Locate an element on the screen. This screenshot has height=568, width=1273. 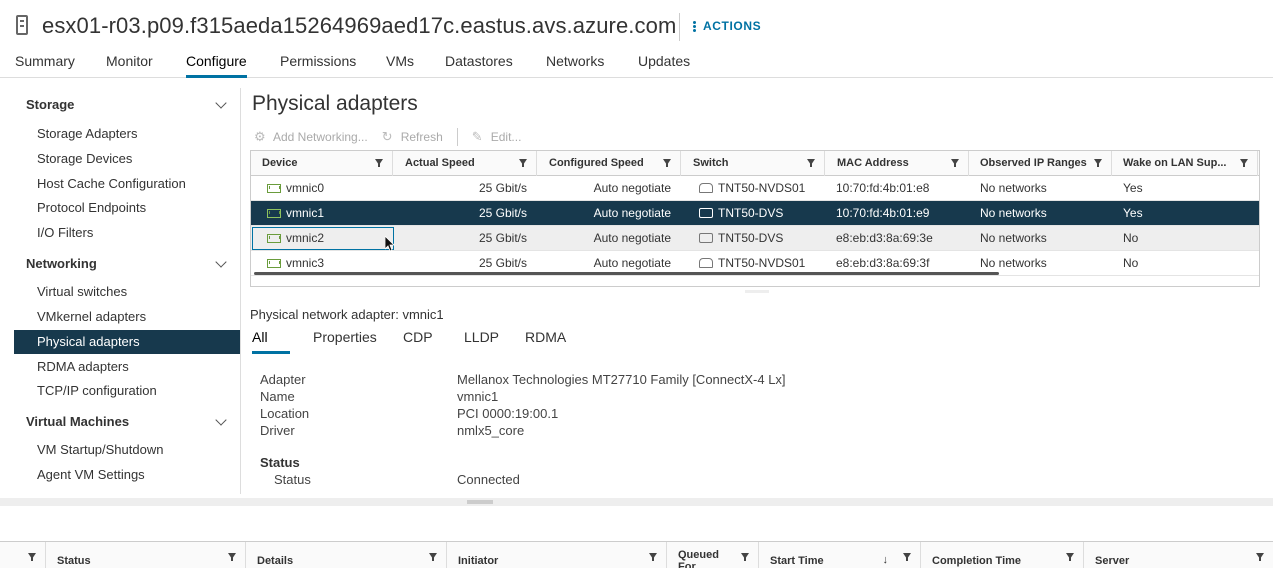
horizontal-scrollbar is located at coordinates (626, 273).